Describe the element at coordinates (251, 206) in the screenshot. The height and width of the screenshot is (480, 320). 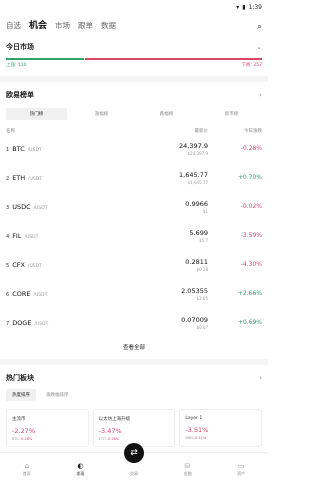
I see `change-percent: -0.02%` at that location.